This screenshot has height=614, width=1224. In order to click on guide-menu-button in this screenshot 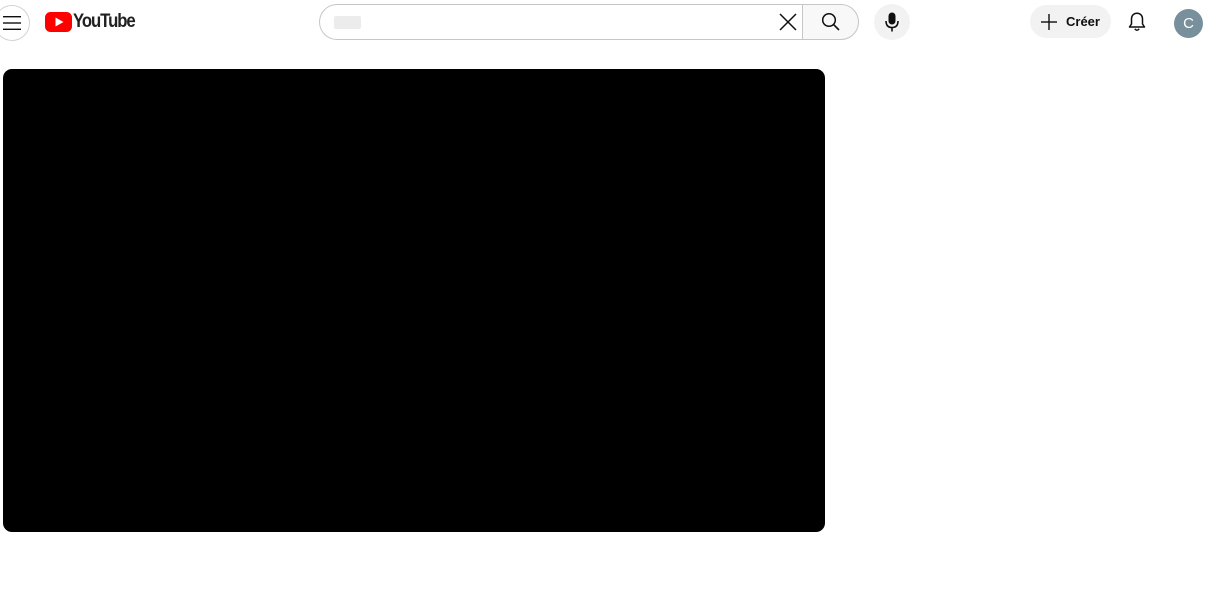, I will do `click(15, 23)`.